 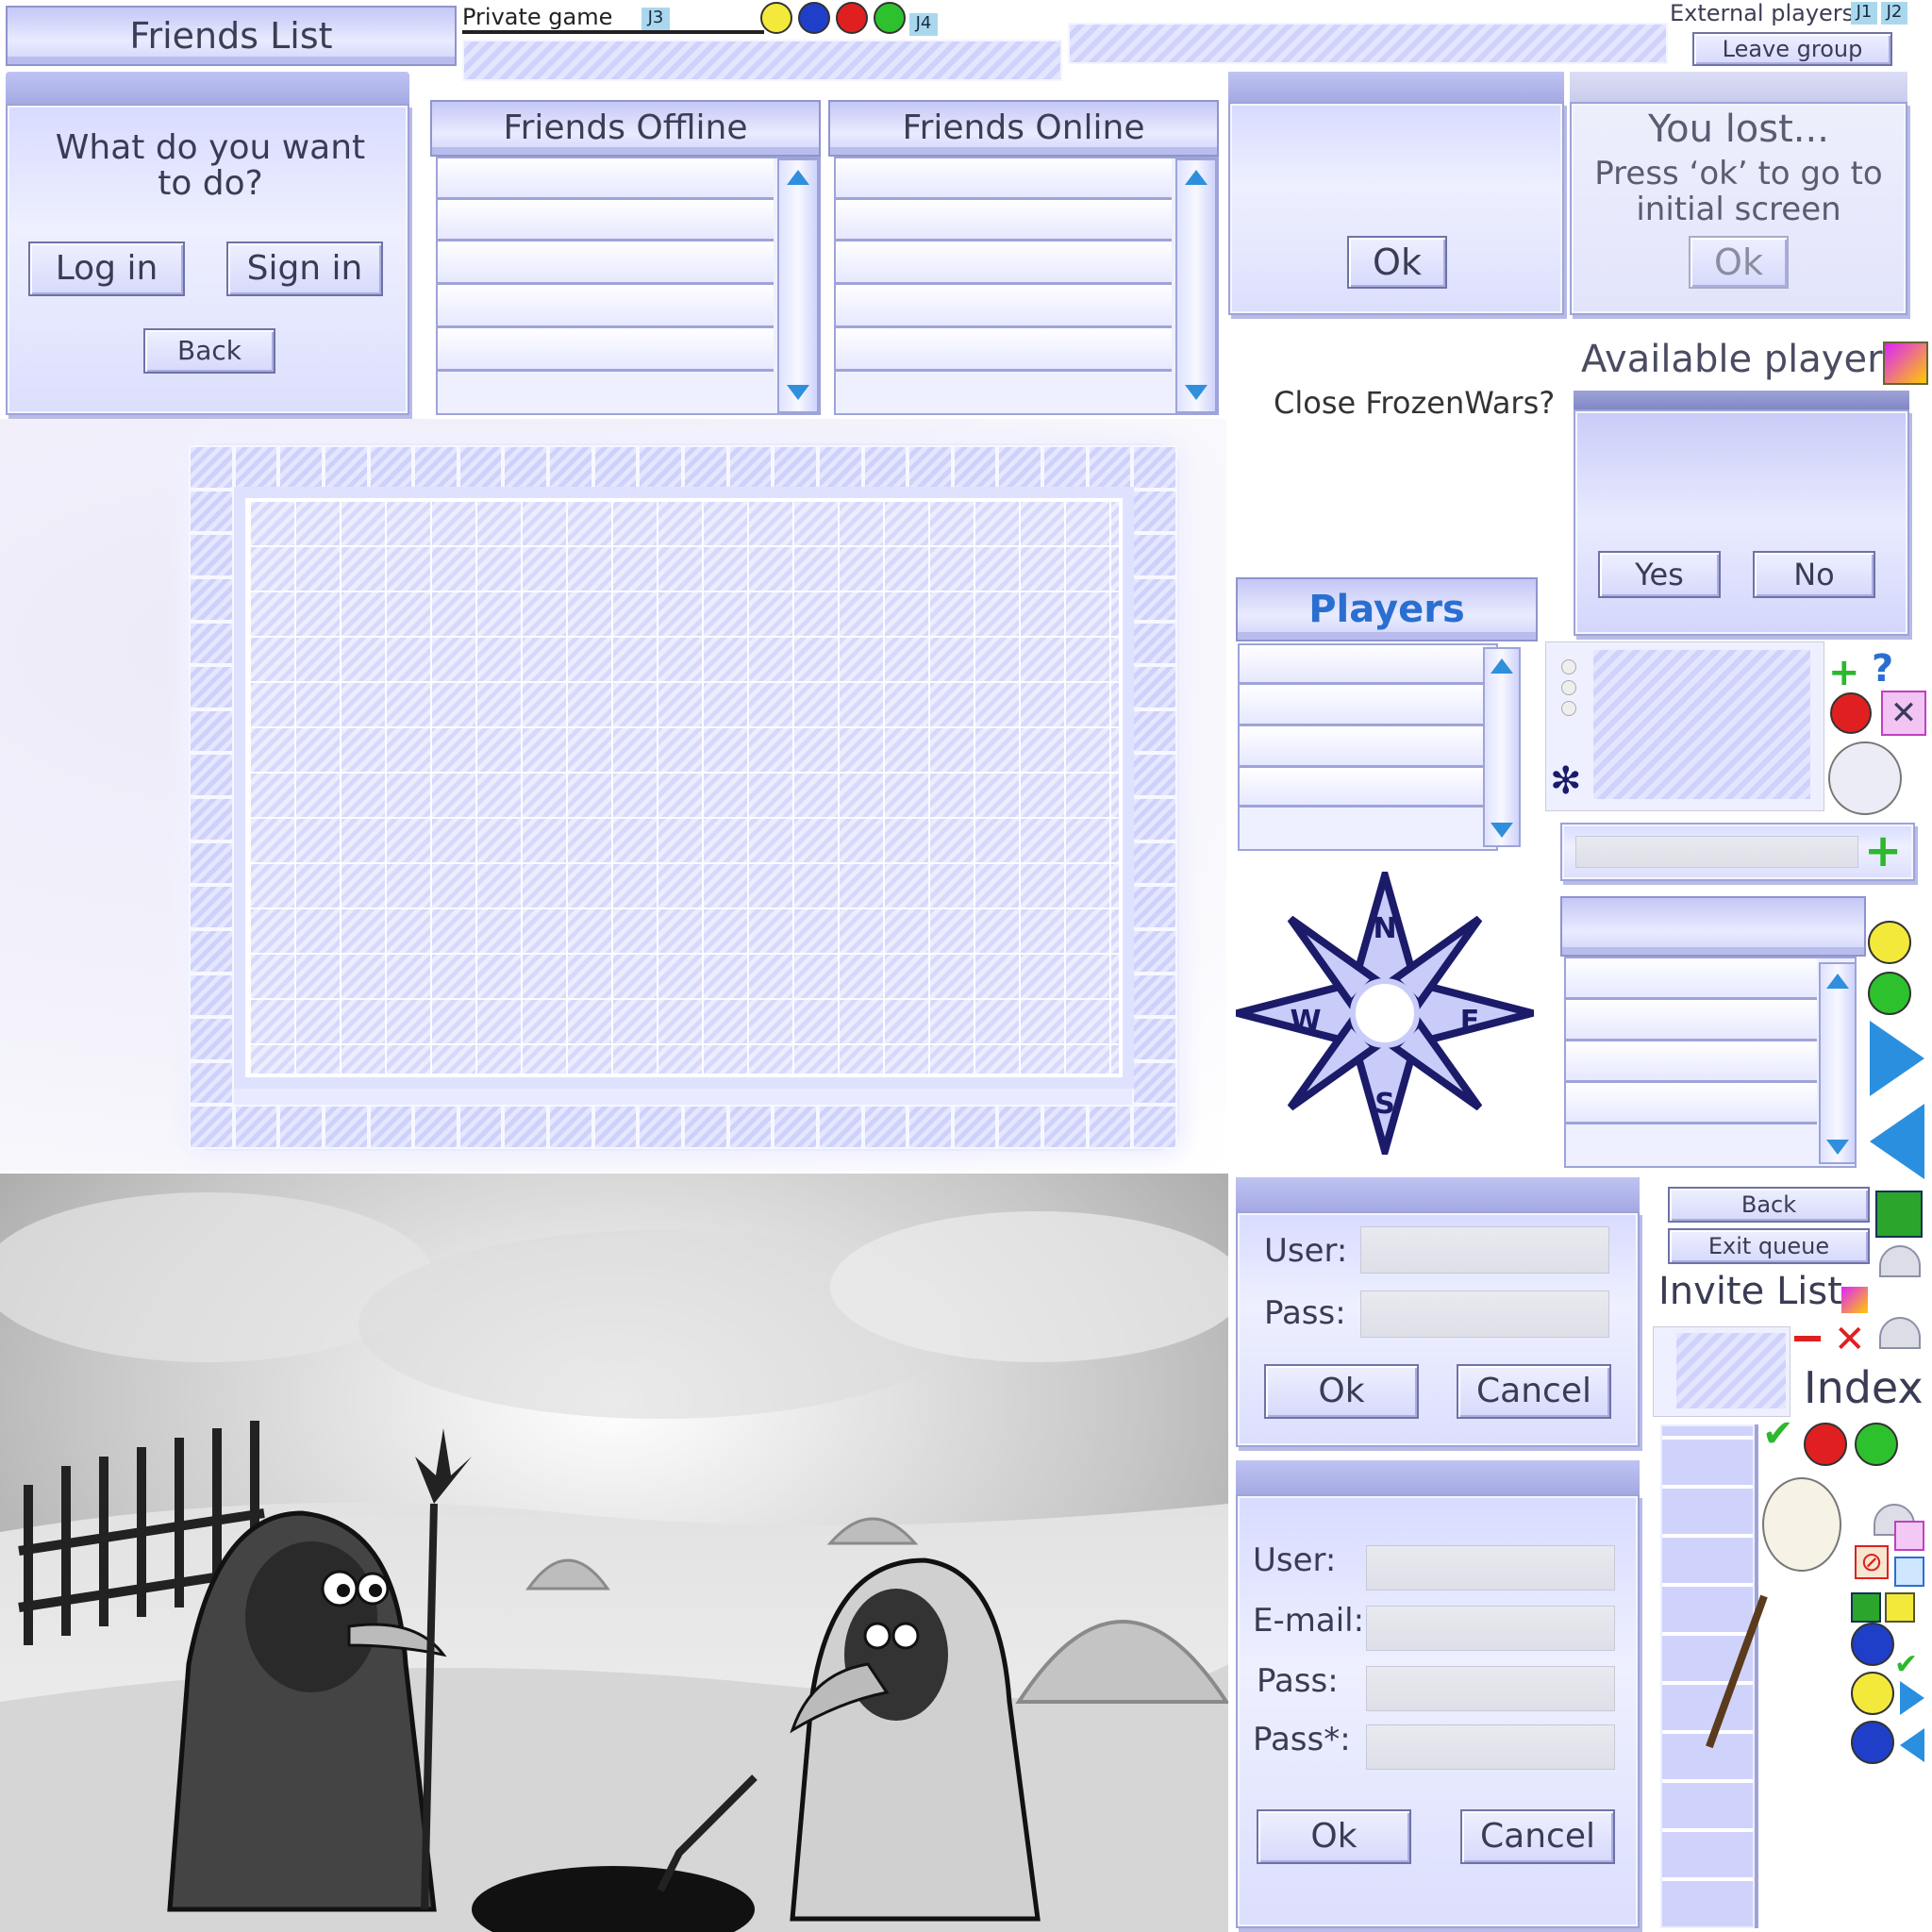 I want to click on tools-icon, so click(x=1909, y=1536).